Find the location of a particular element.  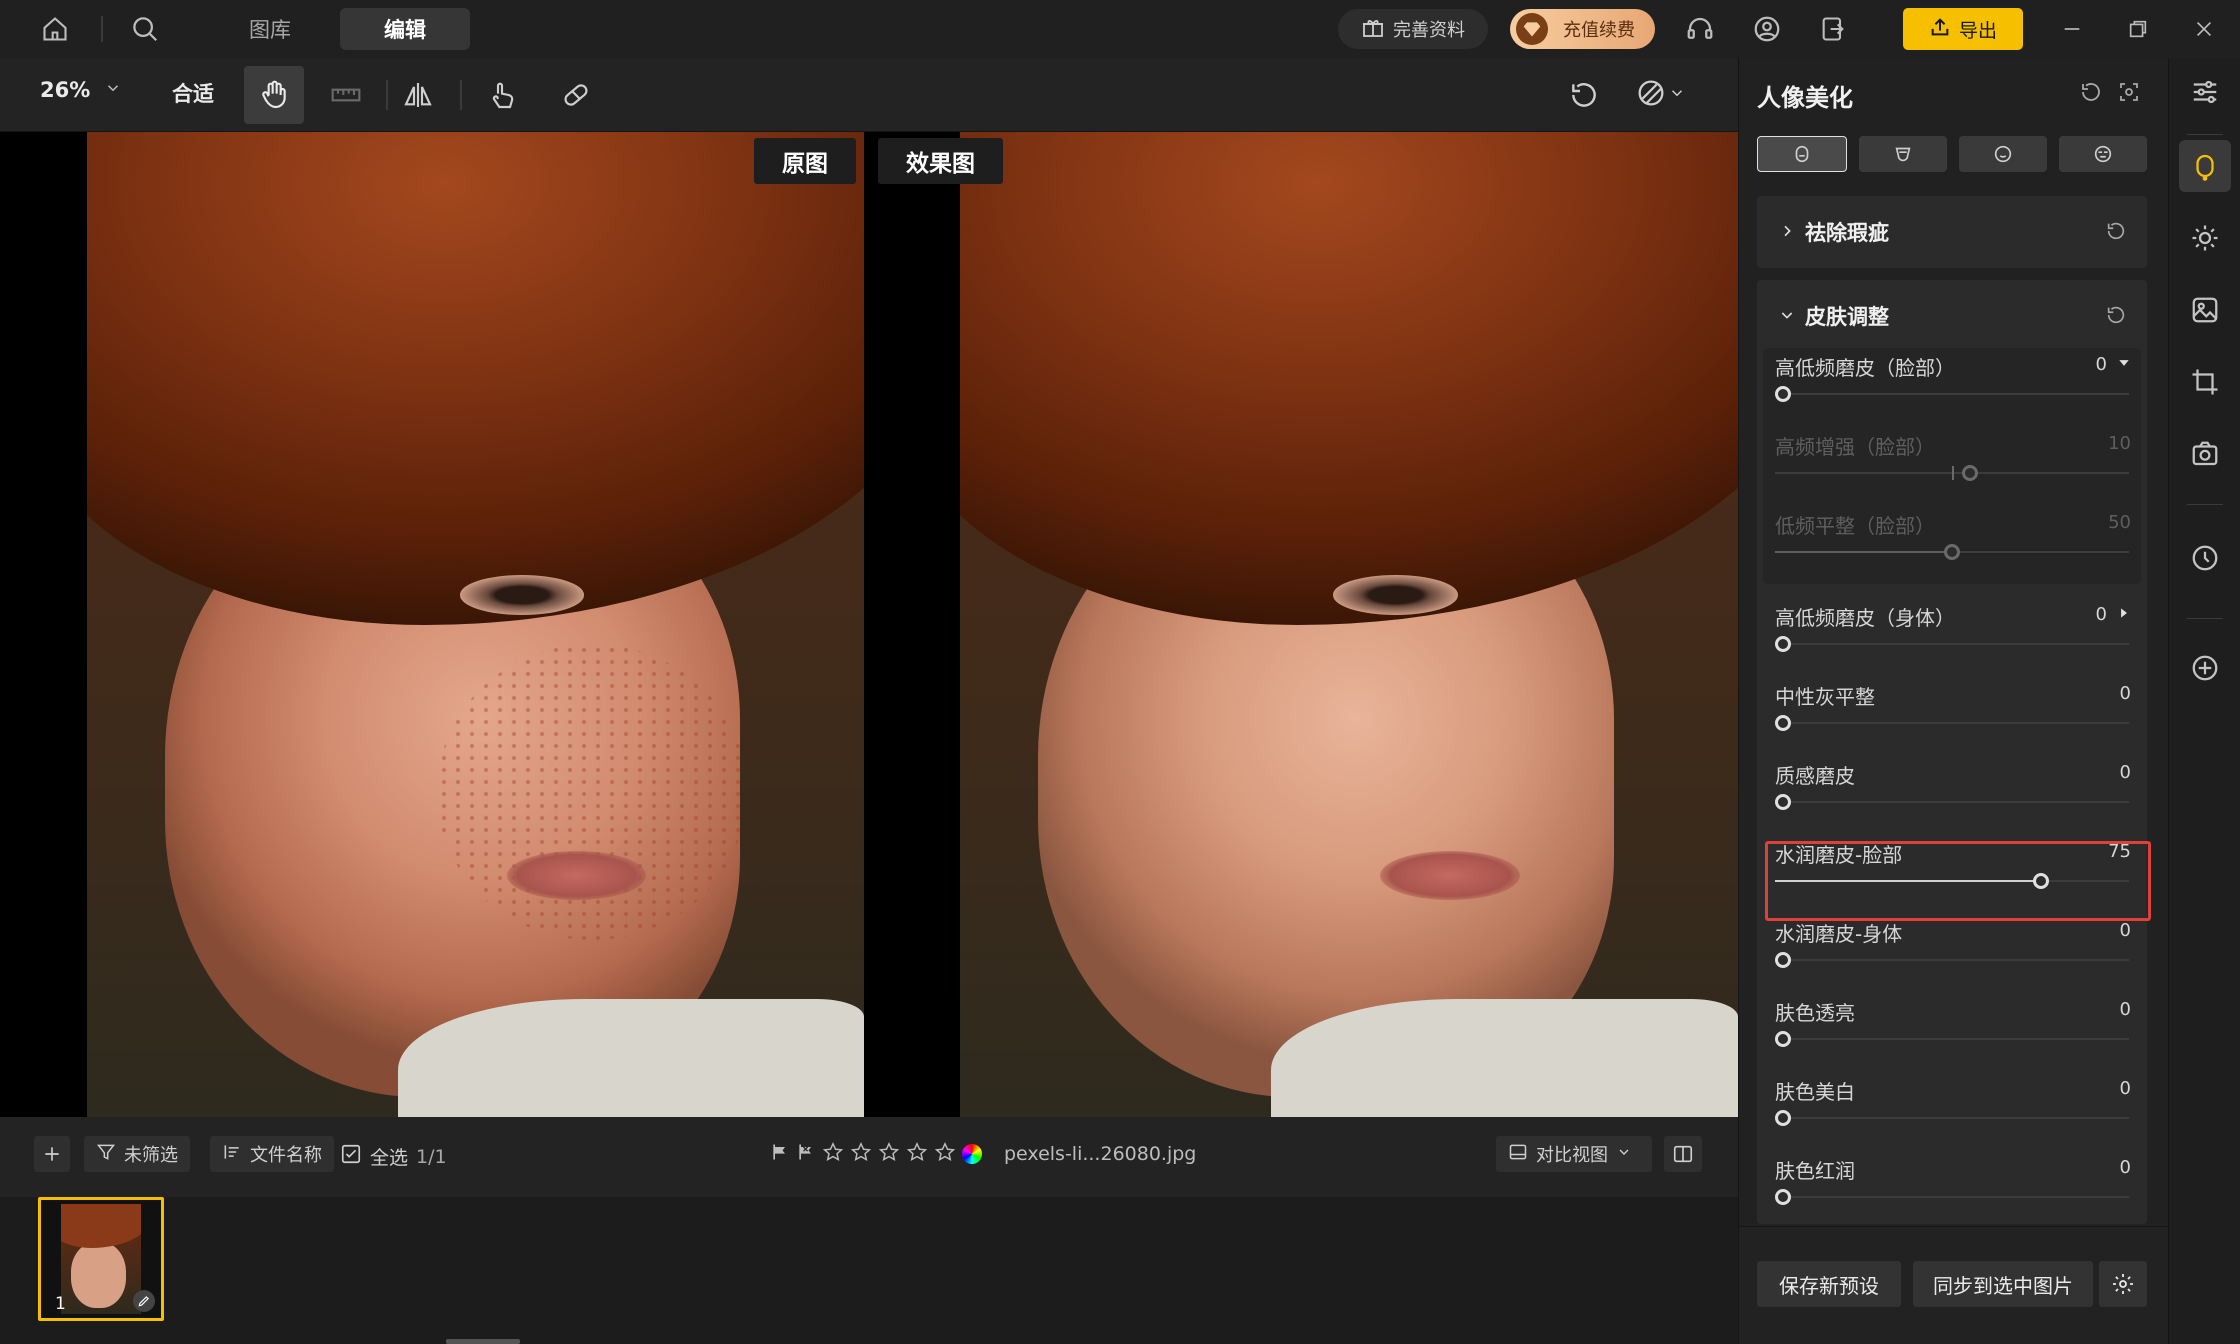

close-icon is located at coordinates (2204, 29).